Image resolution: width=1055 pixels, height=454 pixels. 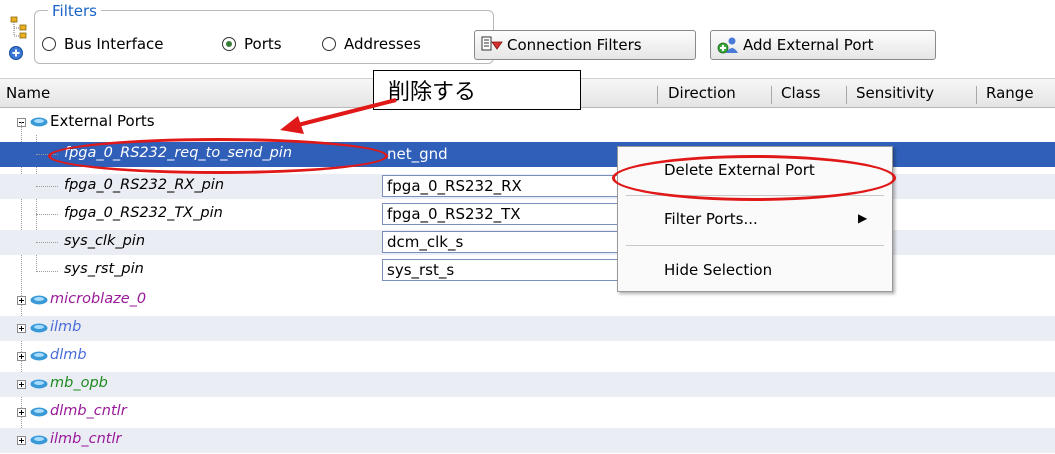 What do you see at coordinates (105, 241) in the screenshot?
I see `port-name: sys_clk_pin` at bounding box center [105, 241].